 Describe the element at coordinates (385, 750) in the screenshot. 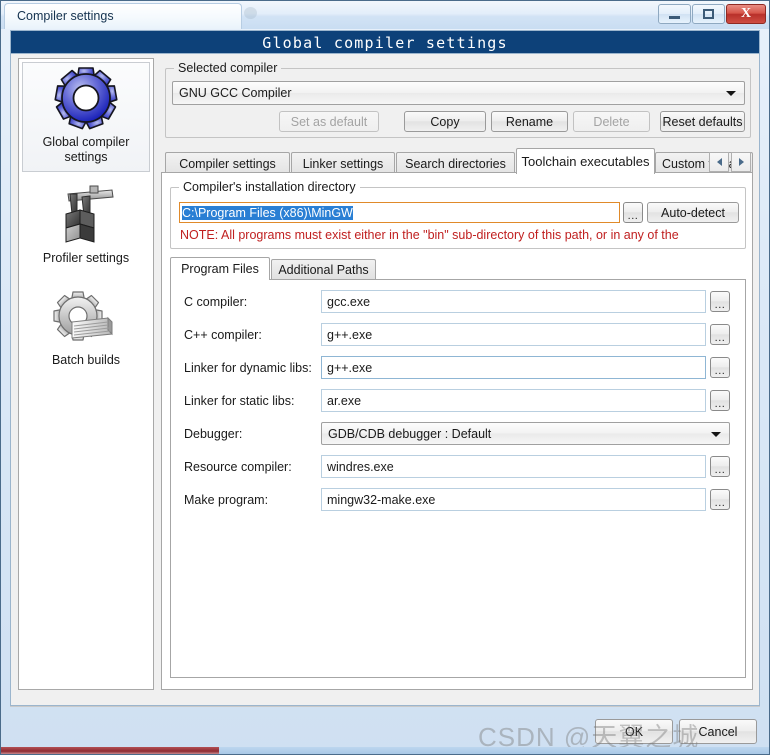

I see `window-bottom-edge` at that location.